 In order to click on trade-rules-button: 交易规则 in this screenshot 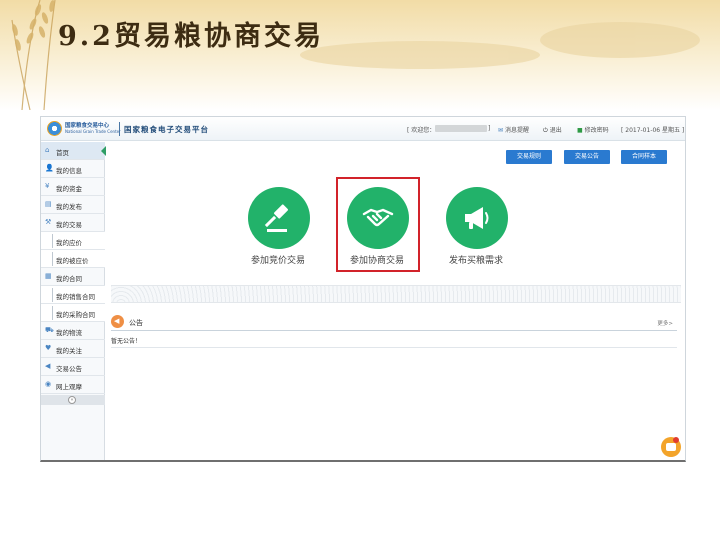, I will do `click(529, 157)`.